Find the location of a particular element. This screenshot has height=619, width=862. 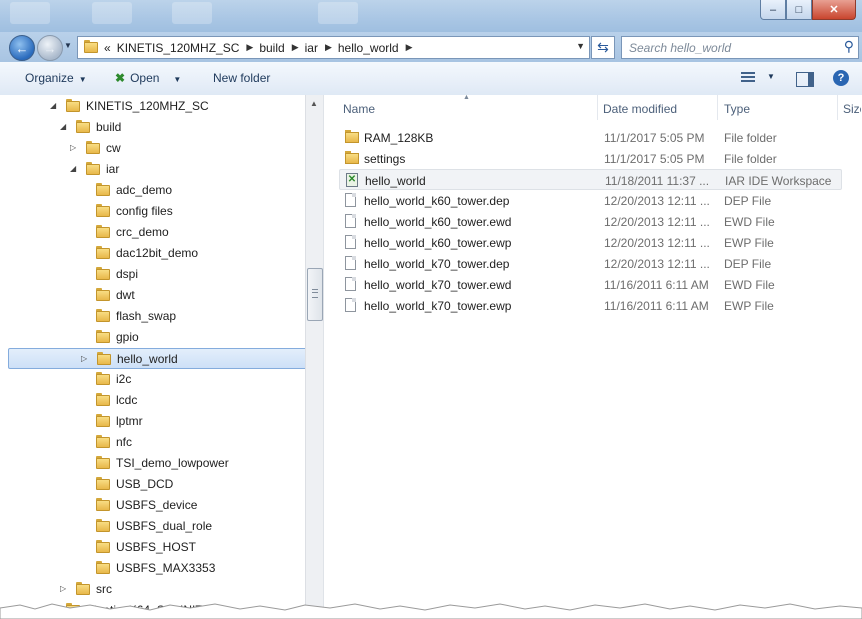

file-date-modified: 11/1/2017 5:05 PM is located at coordinates (654, 159).